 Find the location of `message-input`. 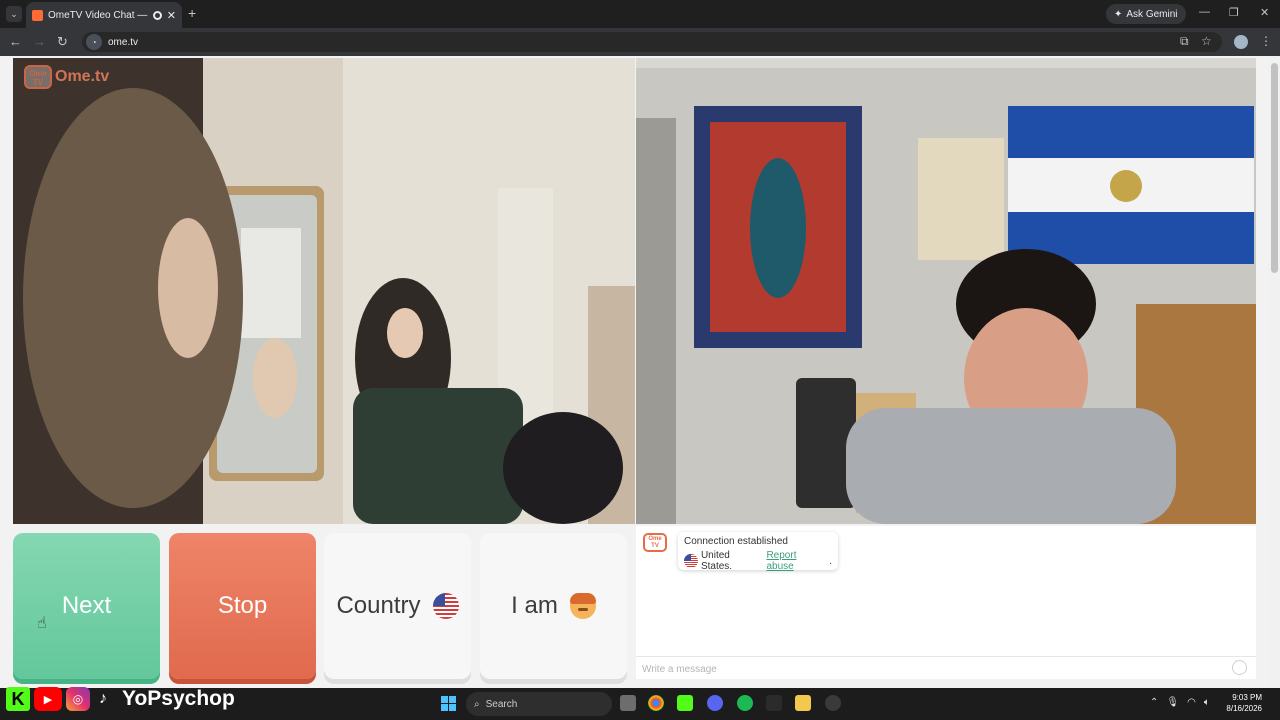

message-input is located at coordinates (932, 669).